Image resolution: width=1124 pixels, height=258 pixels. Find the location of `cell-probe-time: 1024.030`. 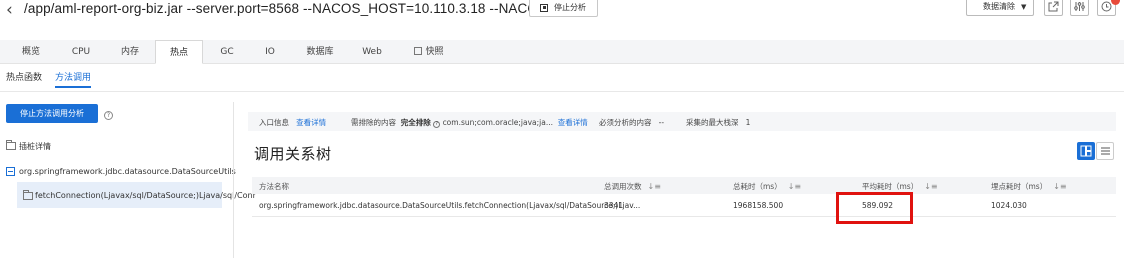

cell-probe-time: 1024.030 is located at coordinates (1009, 205).